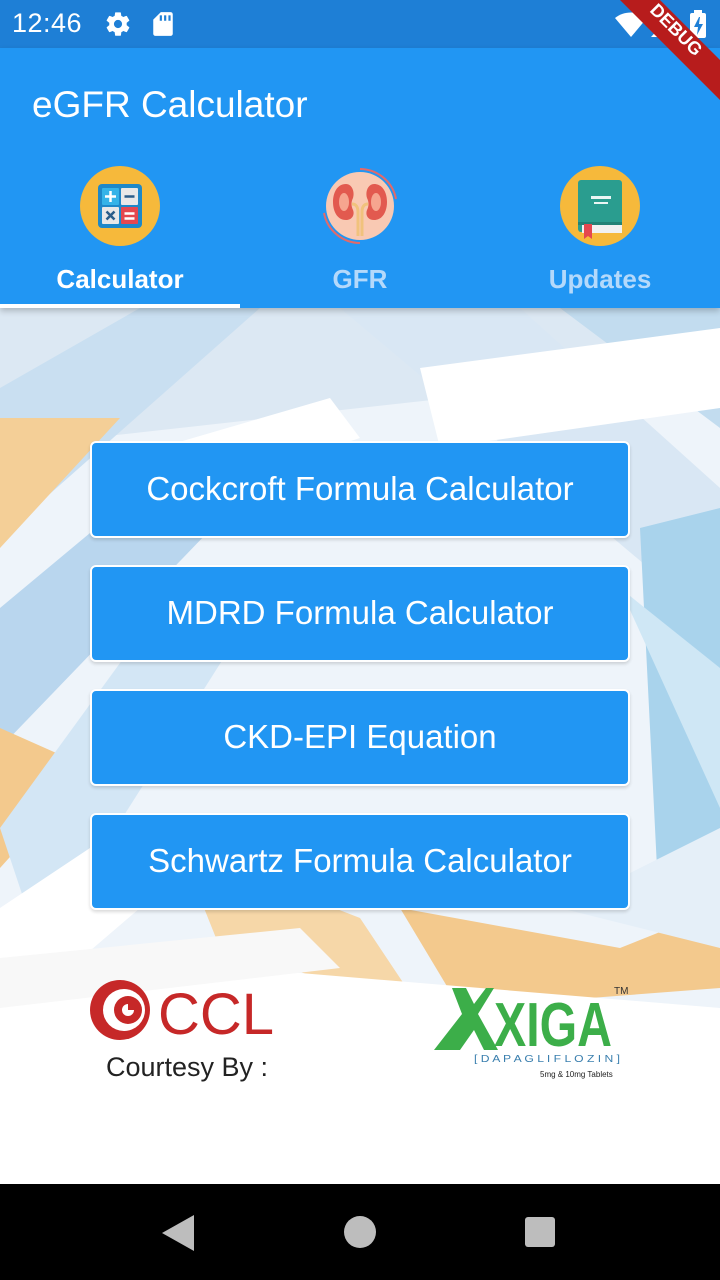 This screenshot has width=720, height=1280. I want to click on svg-text: [ D A P A G L I F L O Z I N ], so click(547, 1059).